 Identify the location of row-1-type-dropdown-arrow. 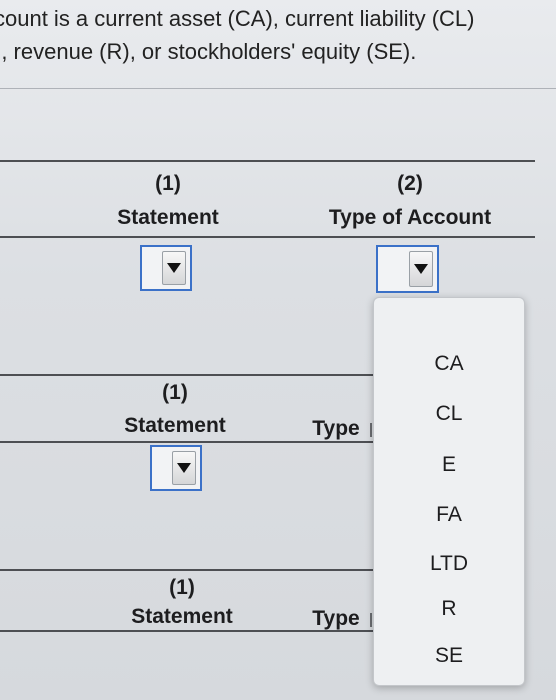
(421, 269).